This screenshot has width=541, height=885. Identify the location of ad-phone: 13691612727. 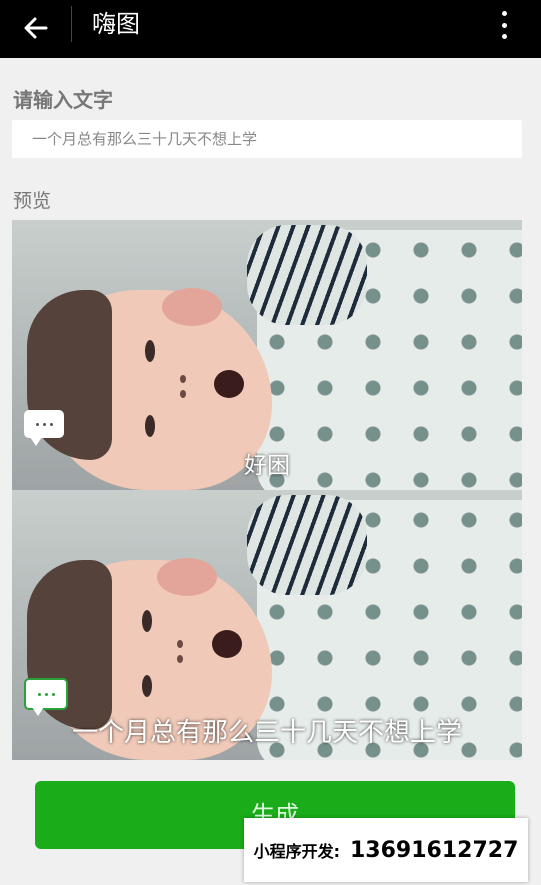
(434, 850).